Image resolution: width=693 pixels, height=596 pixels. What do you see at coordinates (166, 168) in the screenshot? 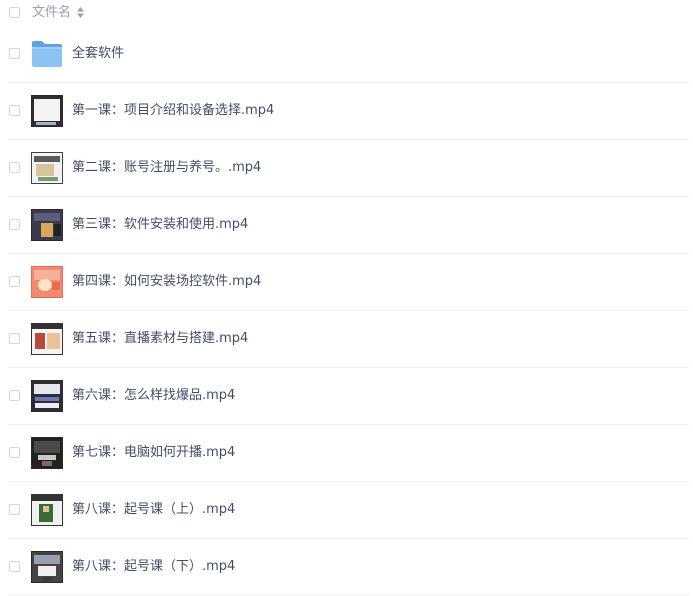
I see `file-name: 第二课：账号注册与养号。.mp4` at bounding box center [166, 168].